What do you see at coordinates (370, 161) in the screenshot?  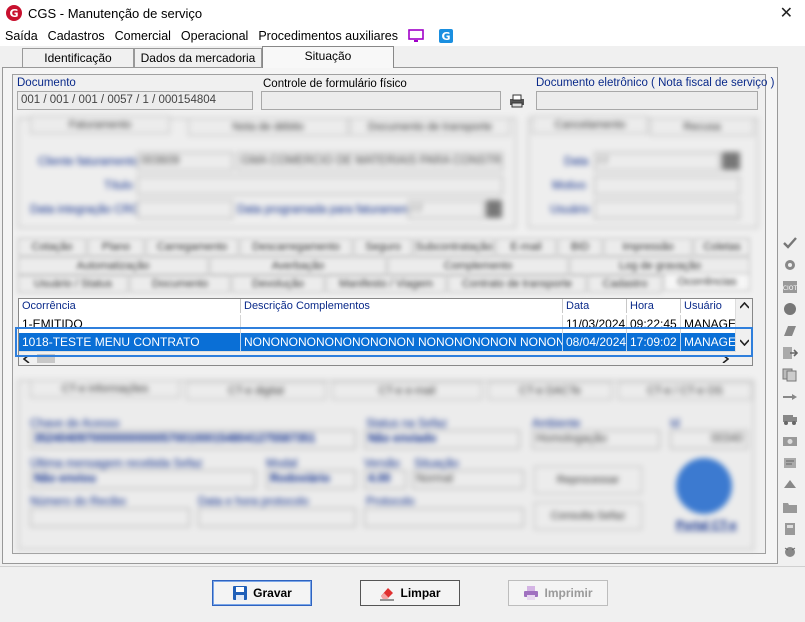 I see `cliente-name-field: GMA COMERCIO DE MATERIAIS PARA CONSTRUCA` at bounding box center [370, 161].